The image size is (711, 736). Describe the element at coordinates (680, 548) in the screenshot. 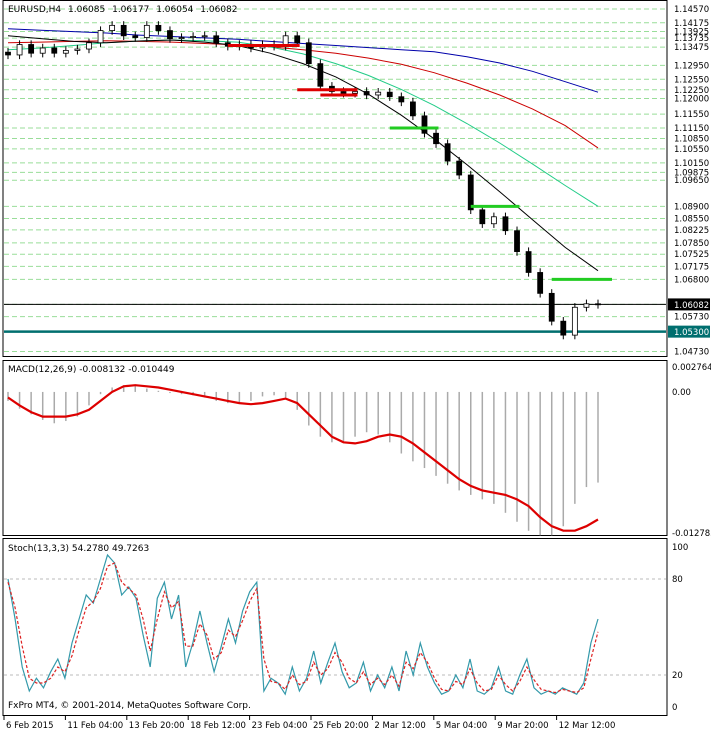

I see `stoch-tick-label: 100` at that location.